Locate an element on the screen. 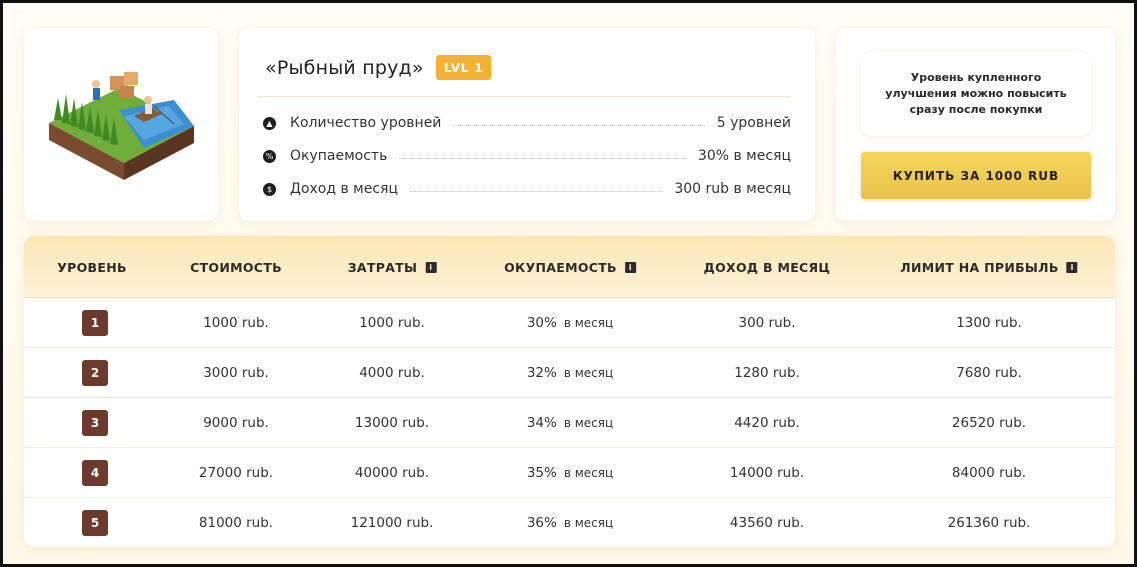  cell-payback: 34% в месяц is located at coordinates (570, 423).